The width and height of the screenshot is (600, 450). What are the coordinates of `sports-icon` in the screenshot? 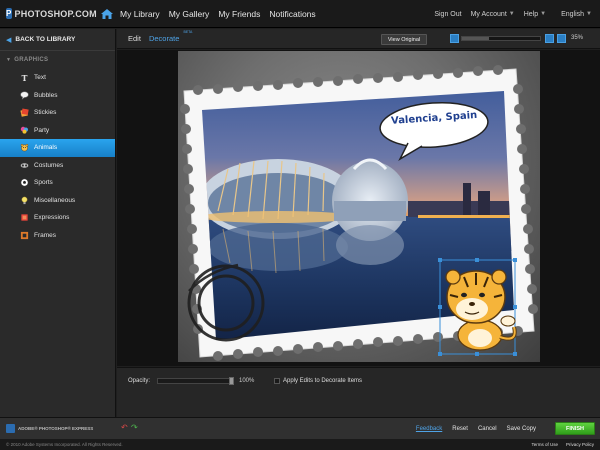 It's located at (24, 182).